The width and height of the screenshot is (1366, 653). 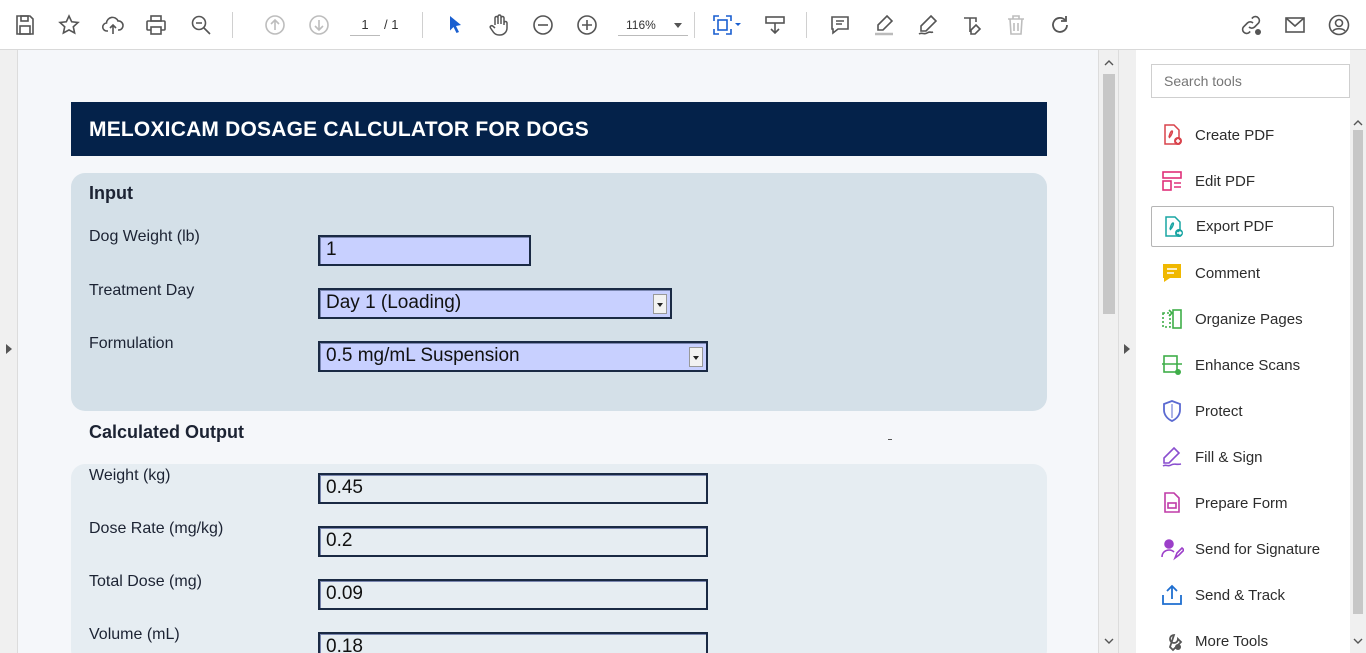 I want to click on send-track-icon, so click(x=1172, y=595).